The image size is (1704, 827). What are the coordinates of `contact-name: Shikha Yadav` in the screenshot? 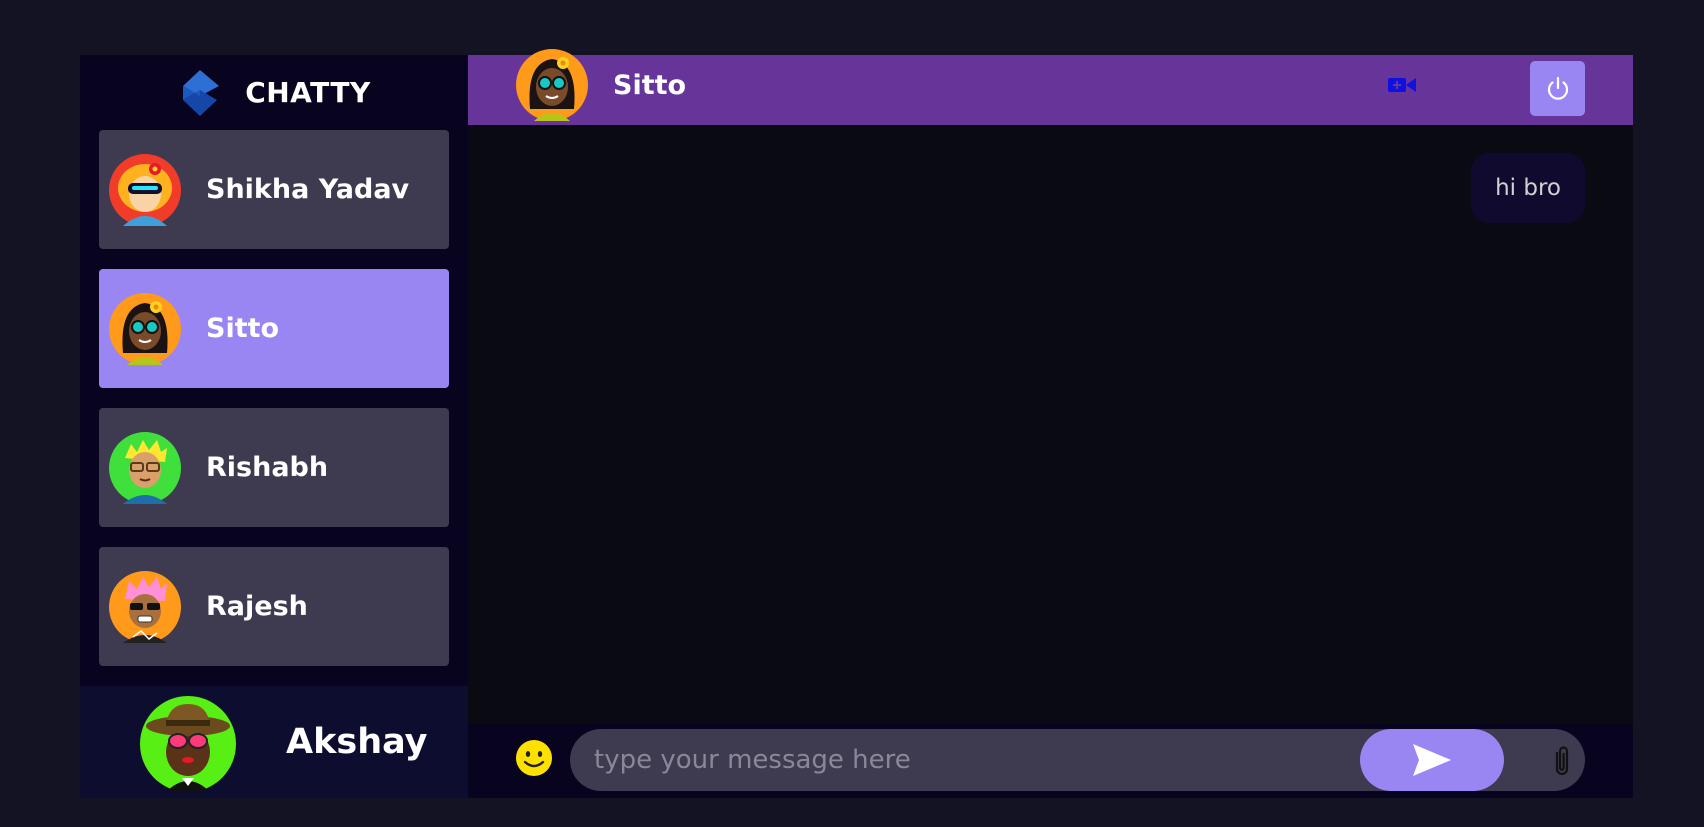 It's located at (308, 189).